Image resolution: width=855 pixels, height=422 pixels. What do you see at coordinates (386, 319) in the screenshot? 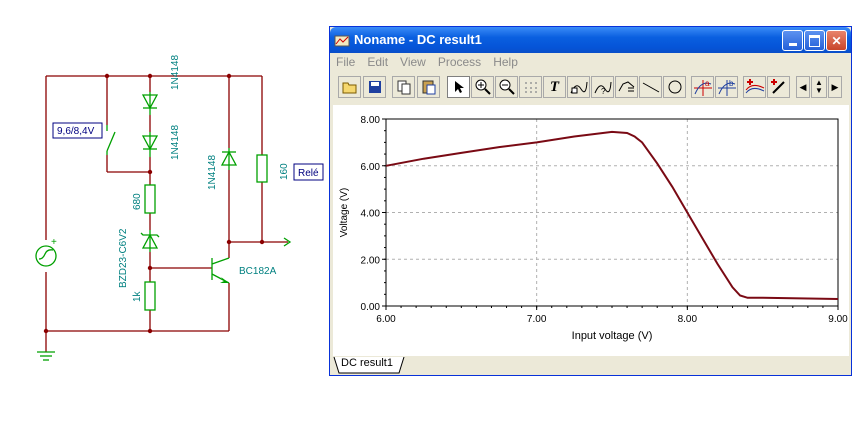
I see `x-tick-label: 6.00` at bounding box center [386, 319].